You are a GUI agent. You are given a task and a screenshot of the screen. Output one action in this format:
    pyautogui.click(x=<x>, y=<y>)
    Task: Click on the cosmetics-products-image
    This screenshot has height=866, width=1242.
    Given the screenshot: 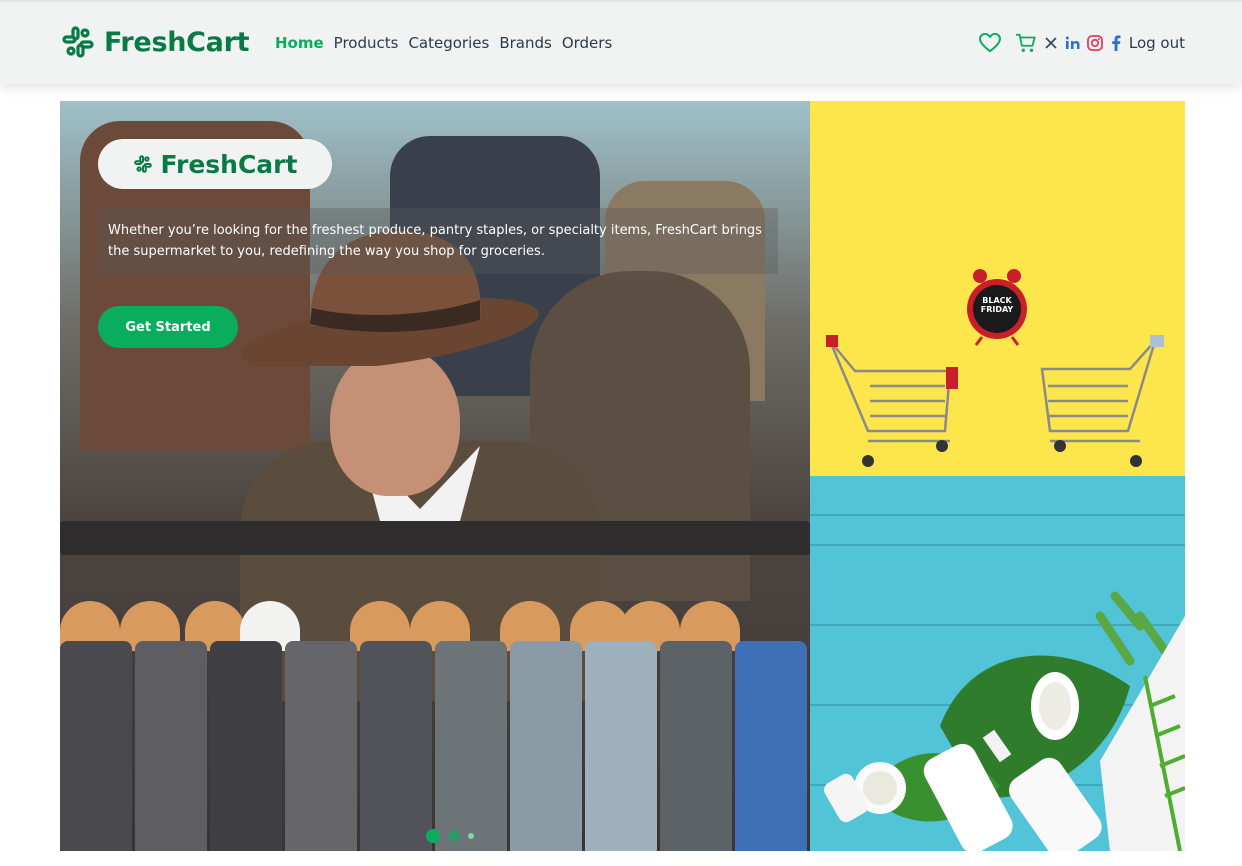 What is the action you would take?
    pyautogui.click(x=1004, y=721)
    